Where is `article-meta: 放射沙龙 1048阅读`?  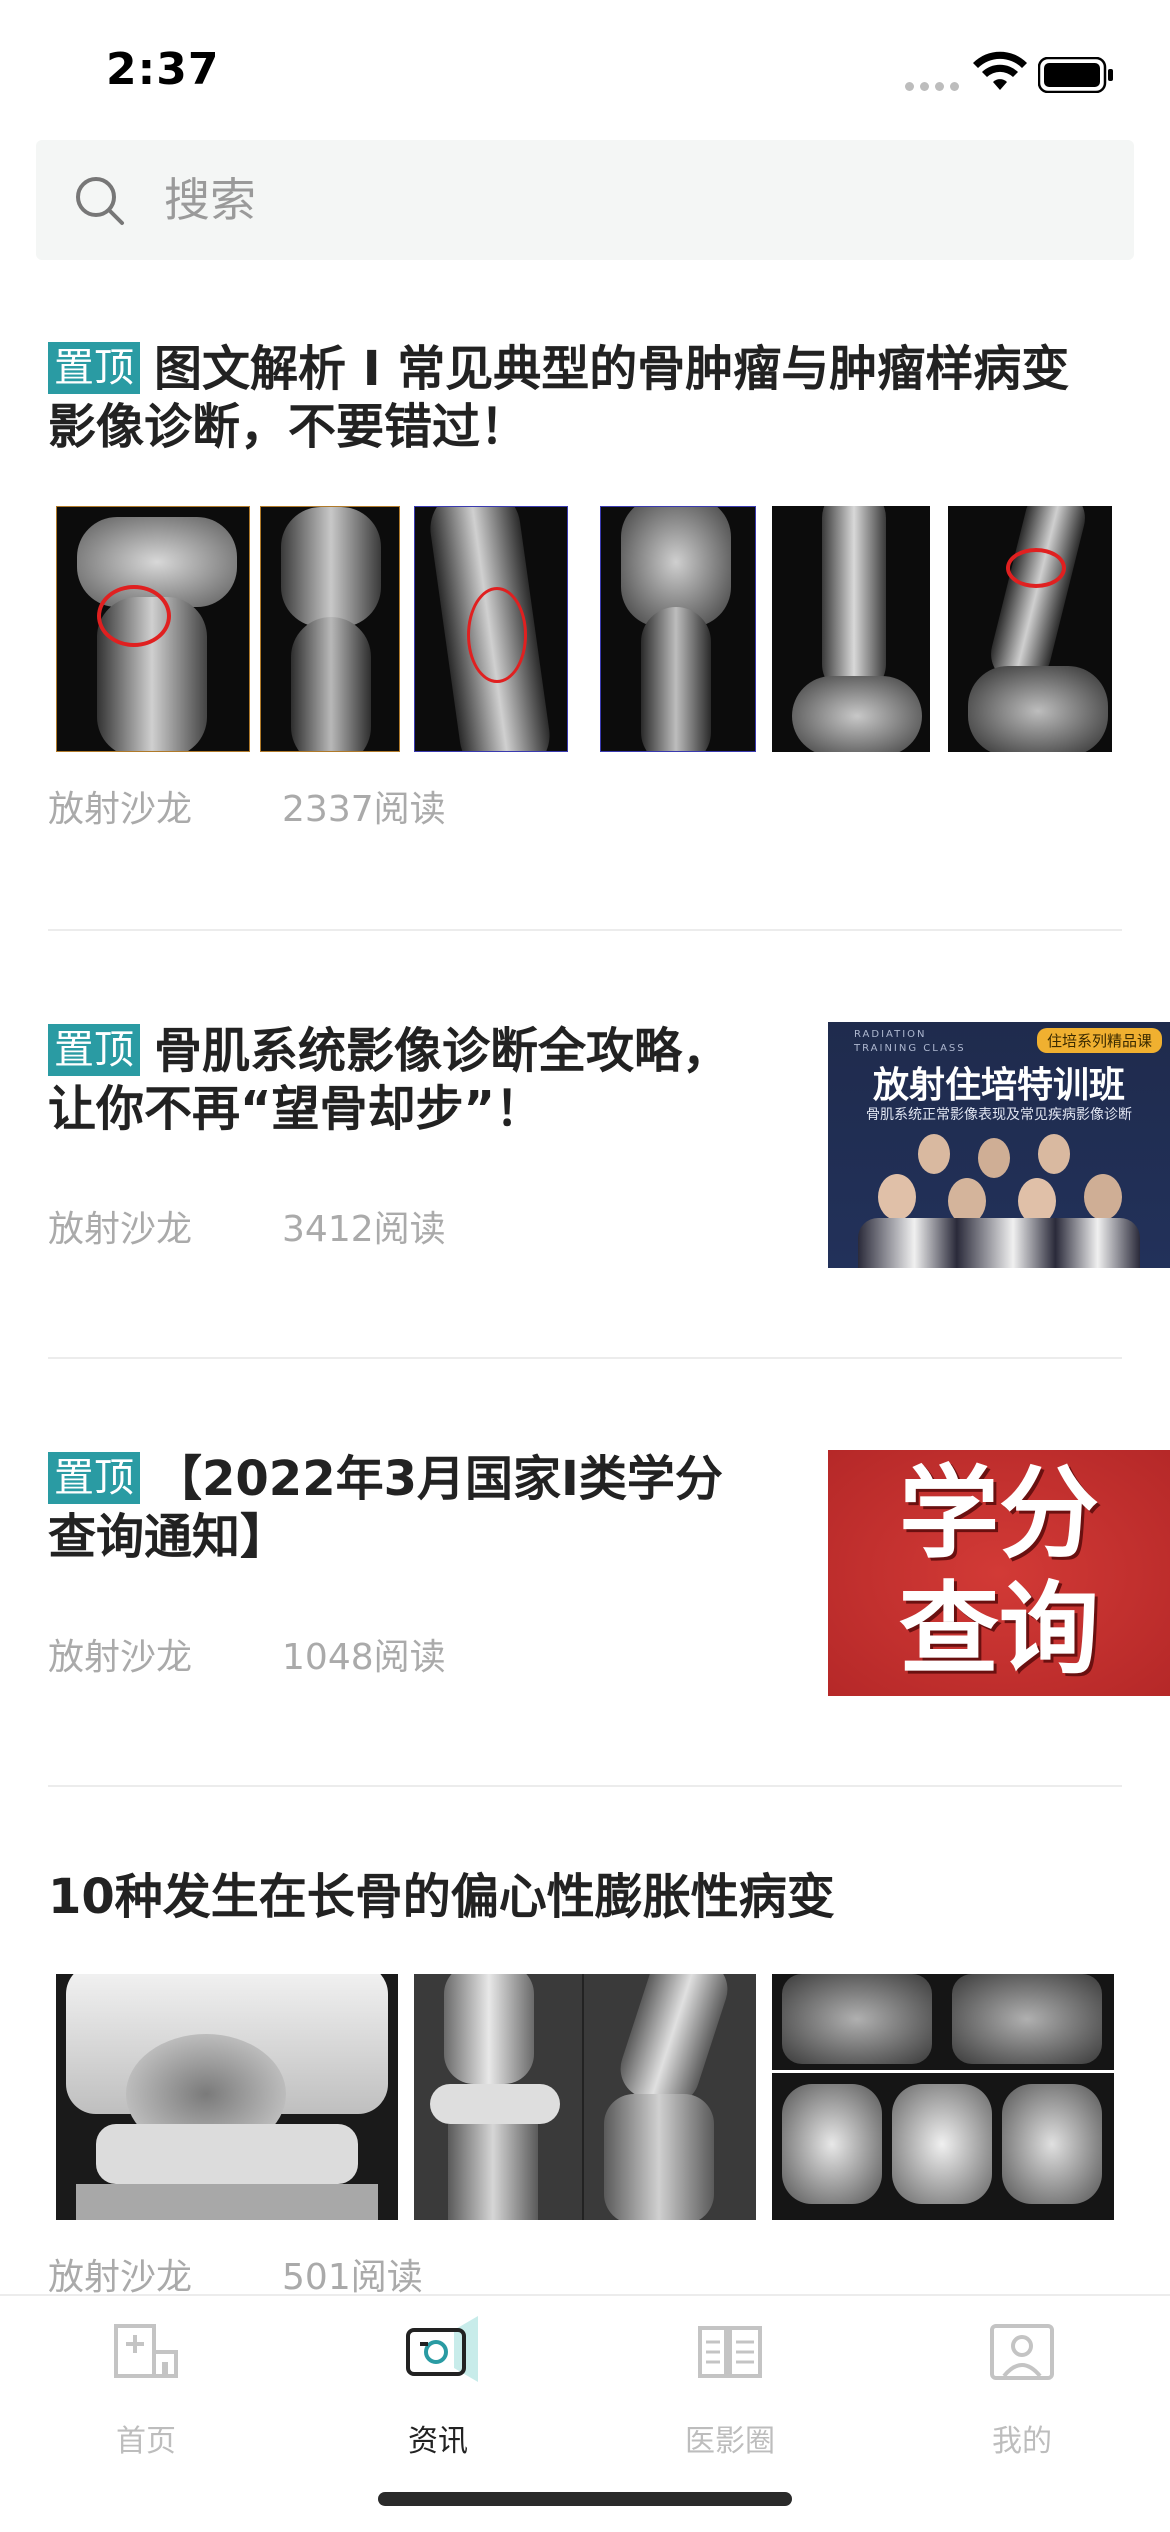
article-meta: 放射沙龙 1048阅读 is located at coordinates (247, 1658).